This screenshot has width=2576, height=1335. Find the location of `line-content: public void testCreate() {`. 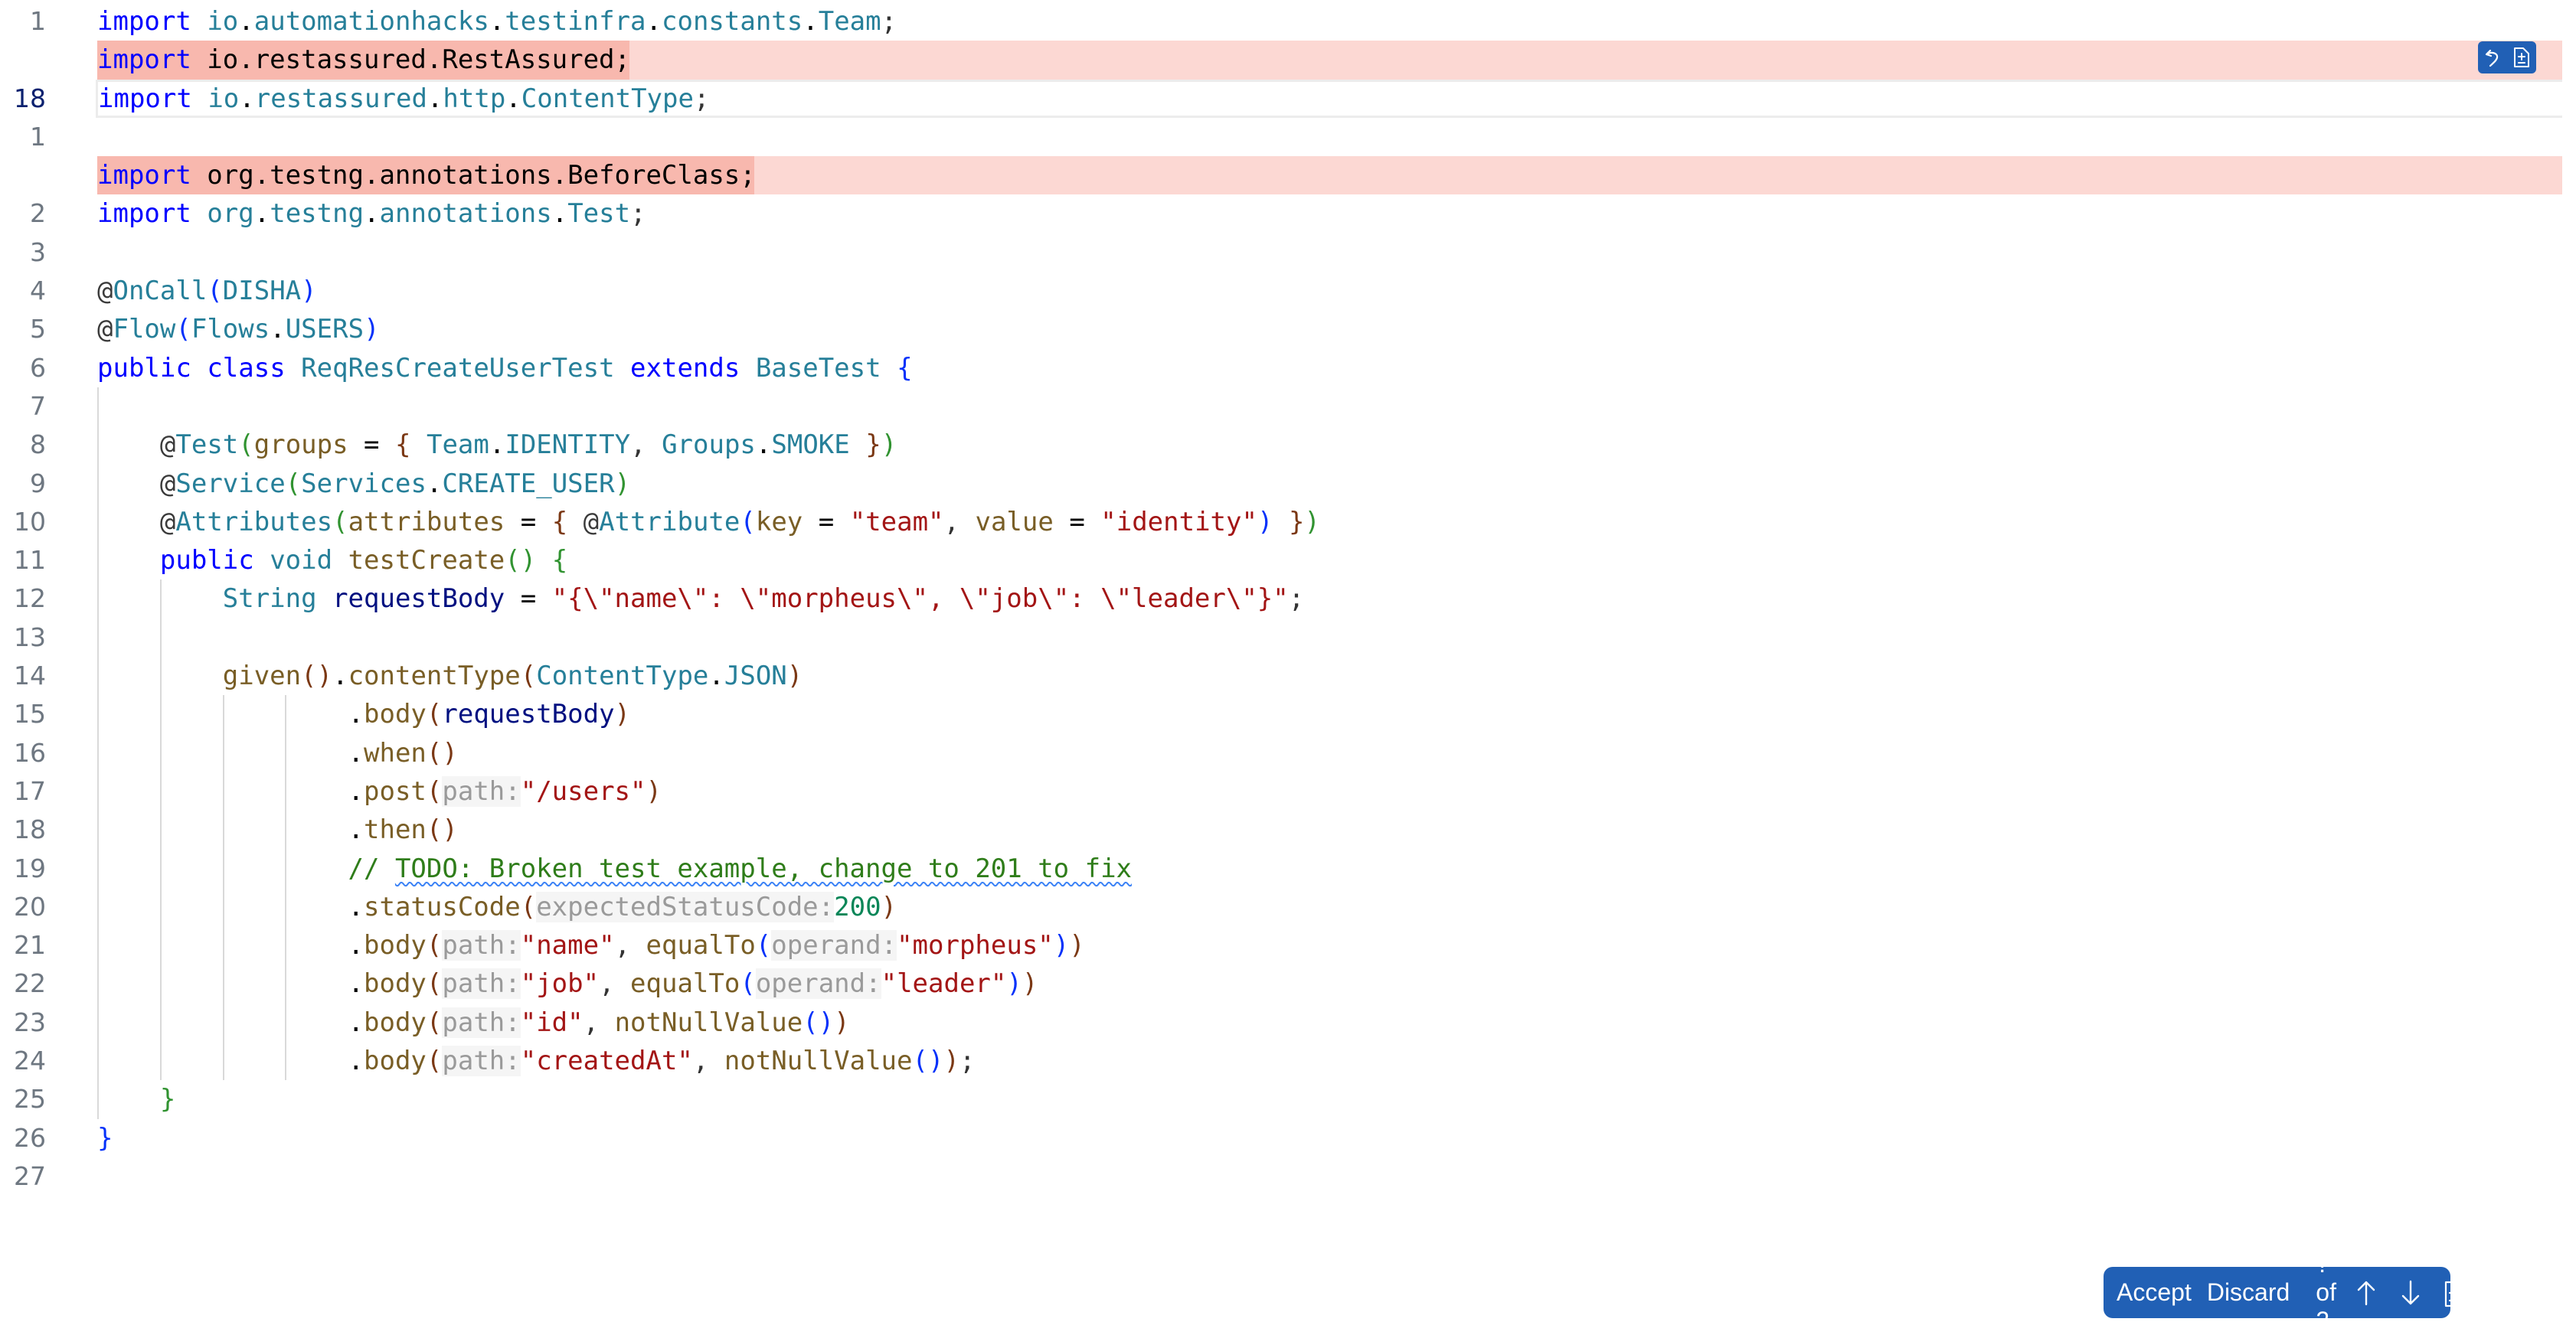

line-content: public void testCreate() { is located at coordinates (1329, 560).